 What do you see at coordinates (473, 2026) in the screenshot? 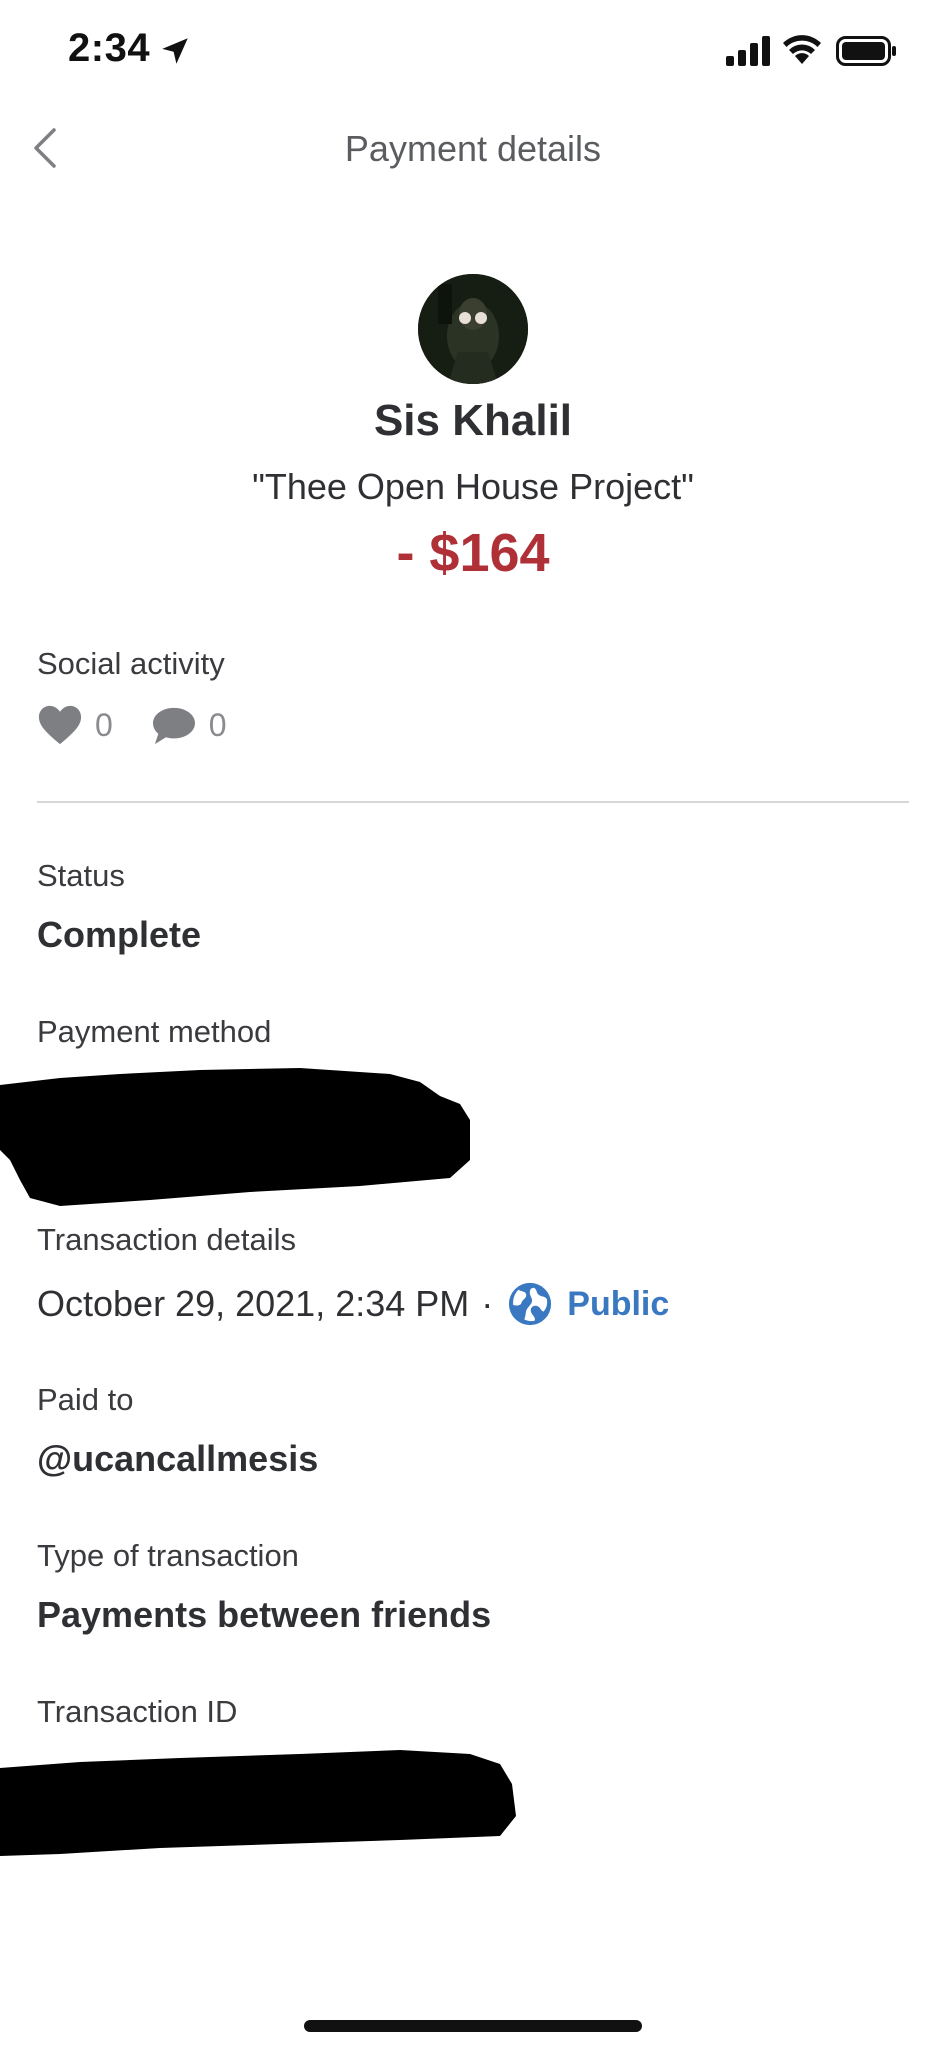
I see `home-indicator` at bounding box center [473, 2026].